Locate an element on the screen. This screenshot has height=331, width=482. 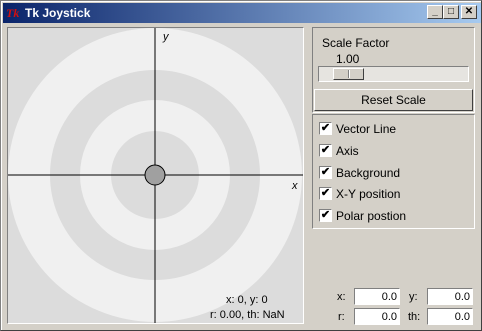
maximize-button: □ is located at coordinates (451, 12).